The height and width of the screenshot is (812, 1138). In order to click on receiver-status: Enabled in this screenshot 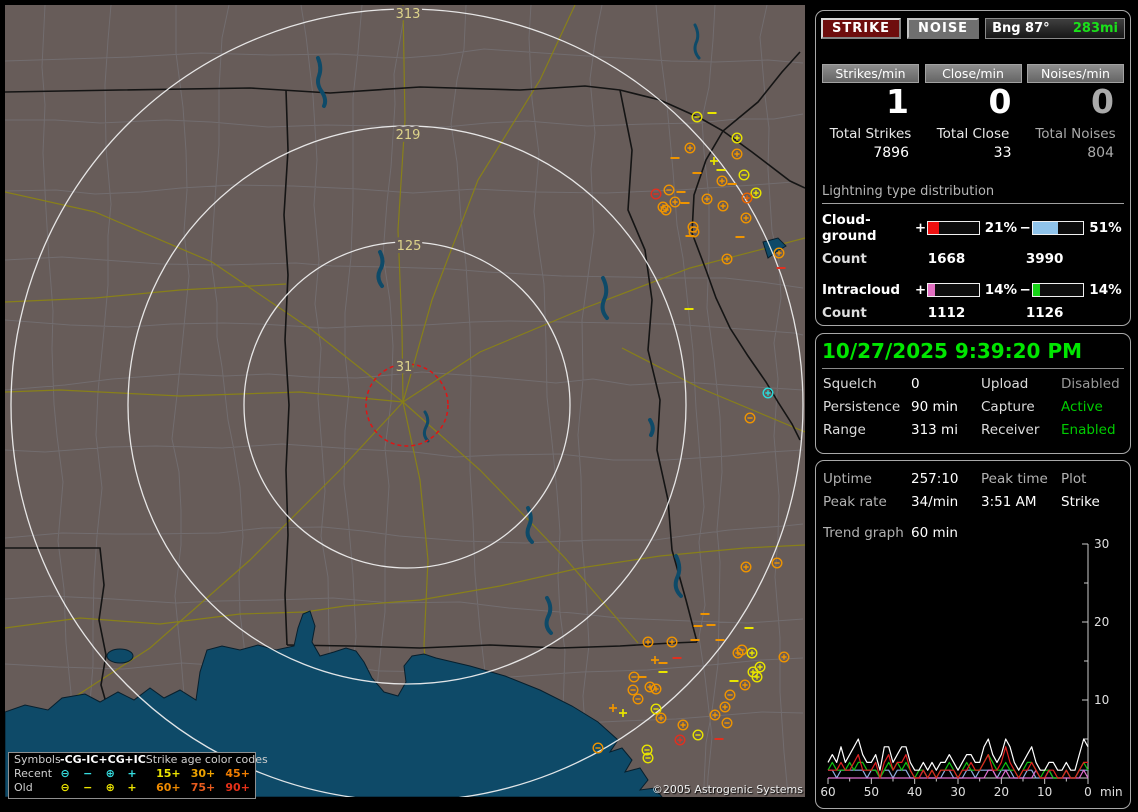, I will do `click(1088, 430)`.